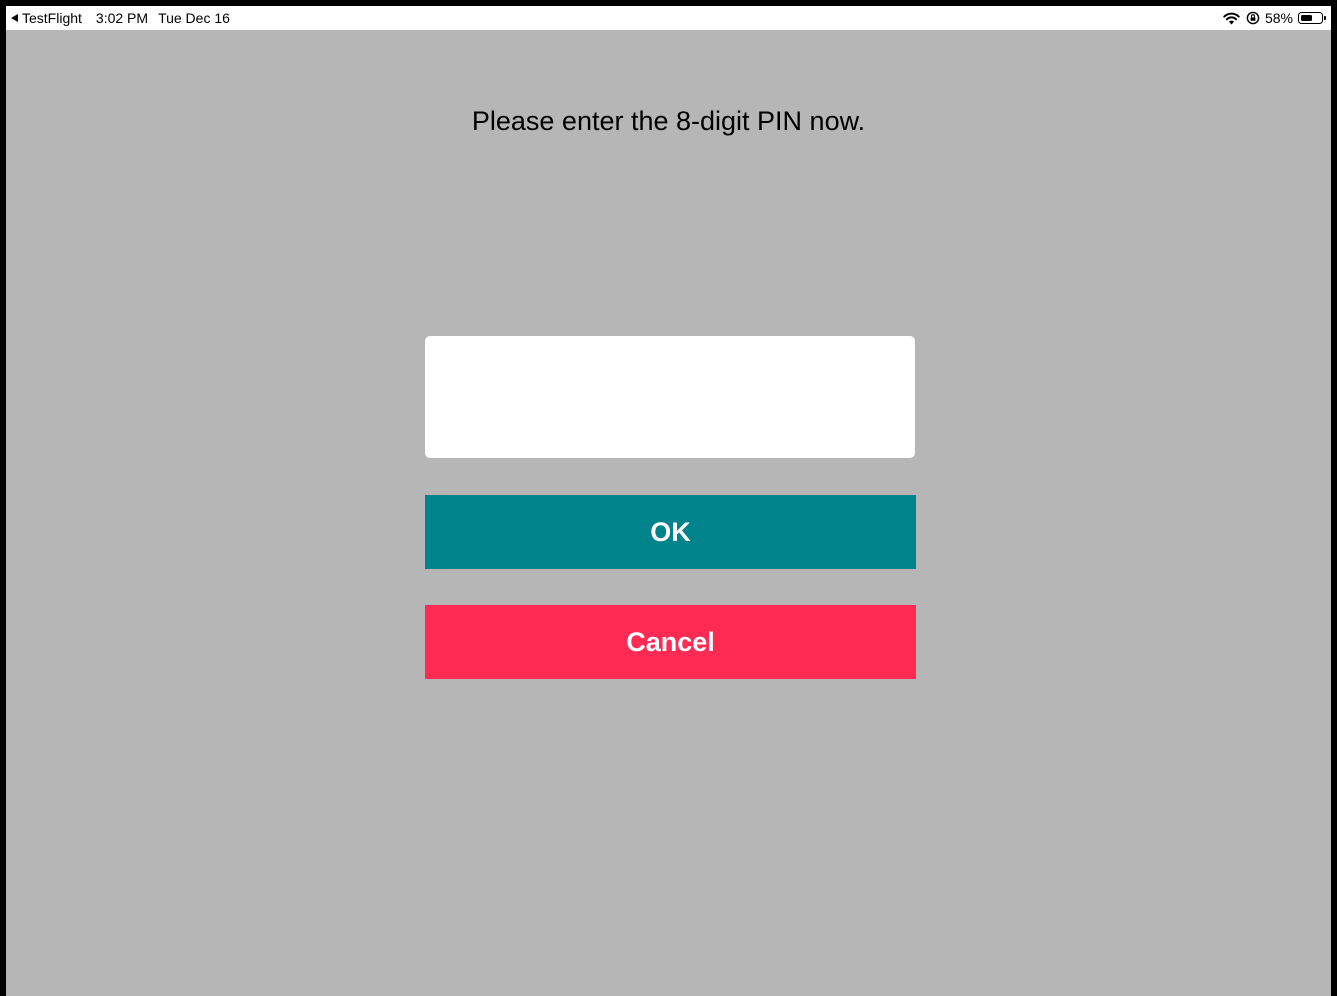  What do you see at coordinates (670, 532) in the screenshot?
I see `ok-button: OK` at bounding box center [670, 532].